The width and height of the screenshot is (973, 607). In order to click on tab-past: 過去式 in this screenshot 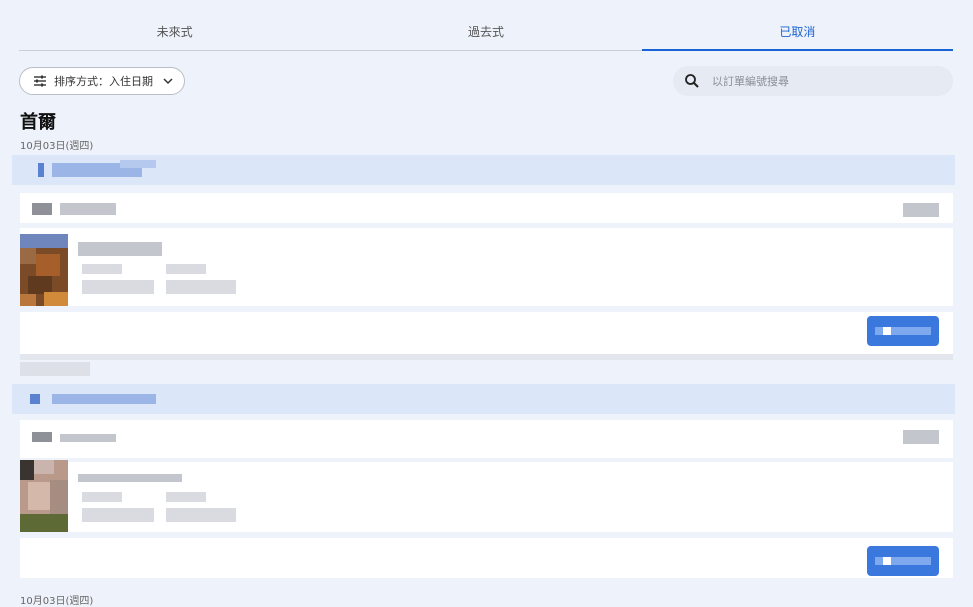, I will do `click(485, 25)`.